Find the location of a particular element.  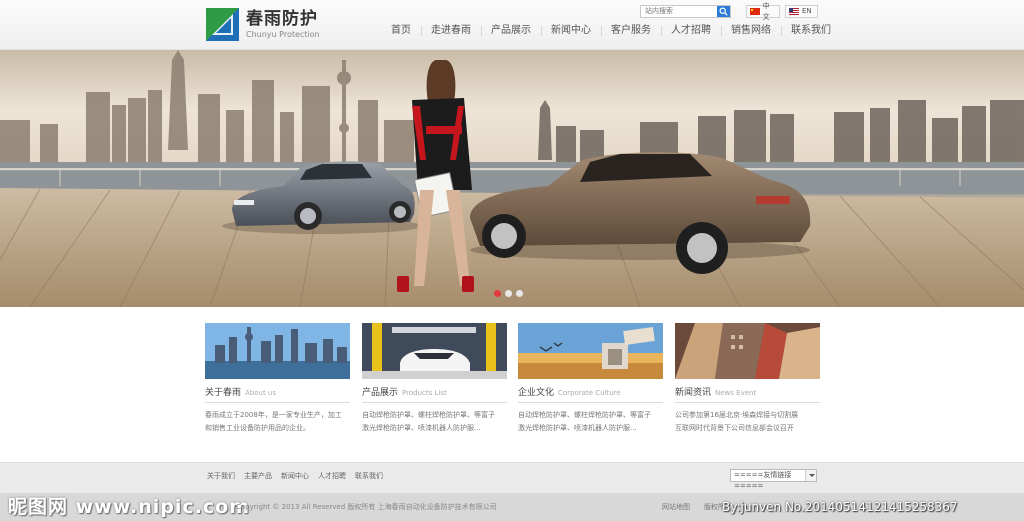

logo-subtitle: Chunyu Protection is located at coordinates (283, 34).